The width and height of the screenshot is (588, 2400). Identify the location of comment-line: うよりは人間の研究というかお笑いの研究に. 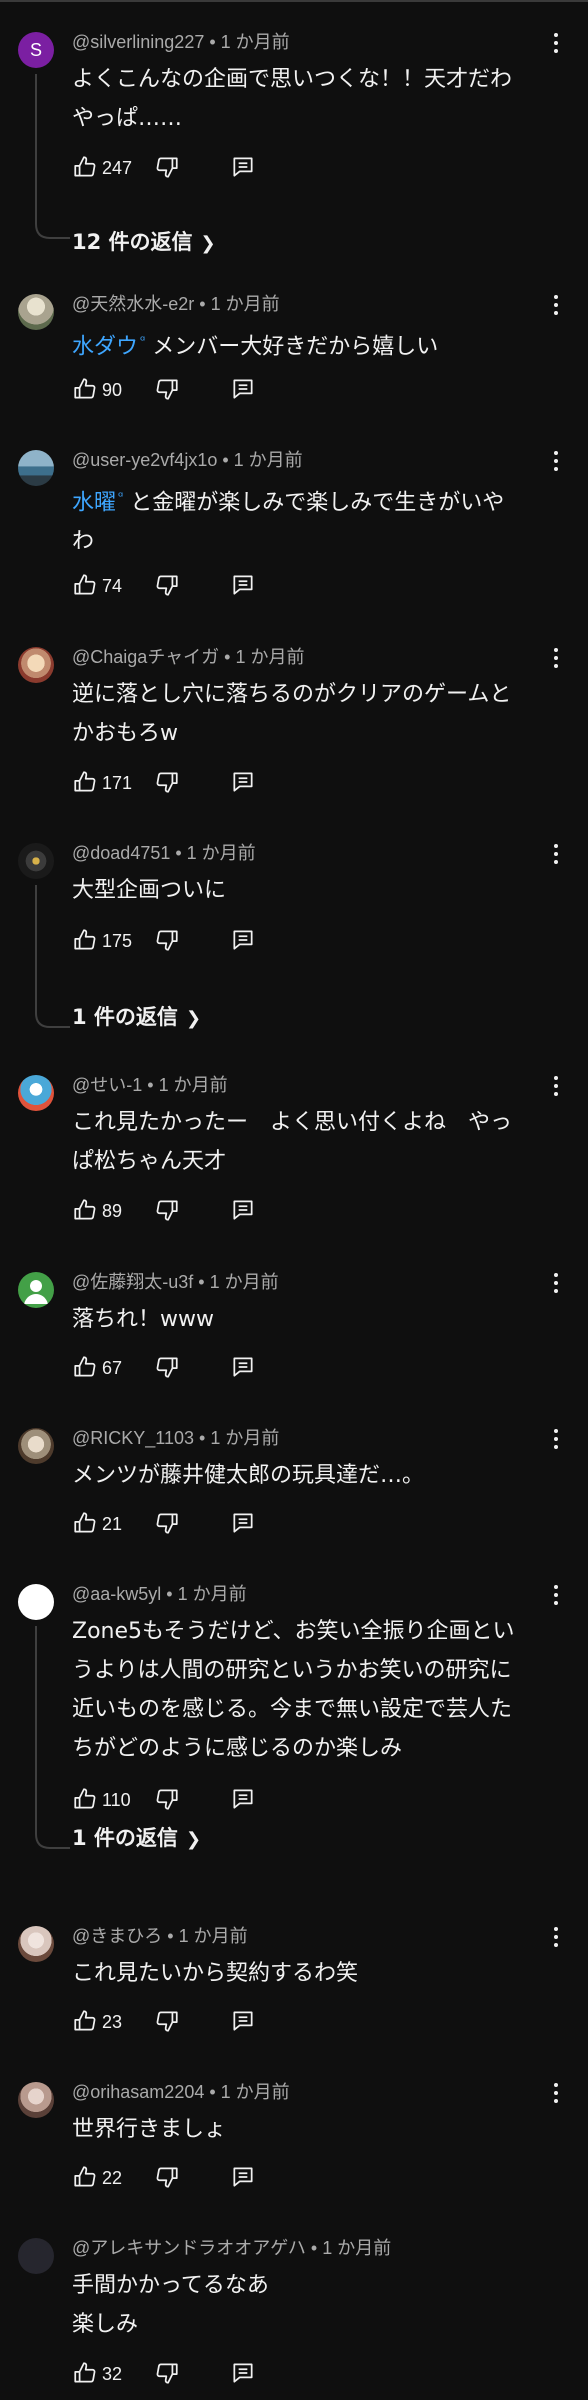
(292, 1670).